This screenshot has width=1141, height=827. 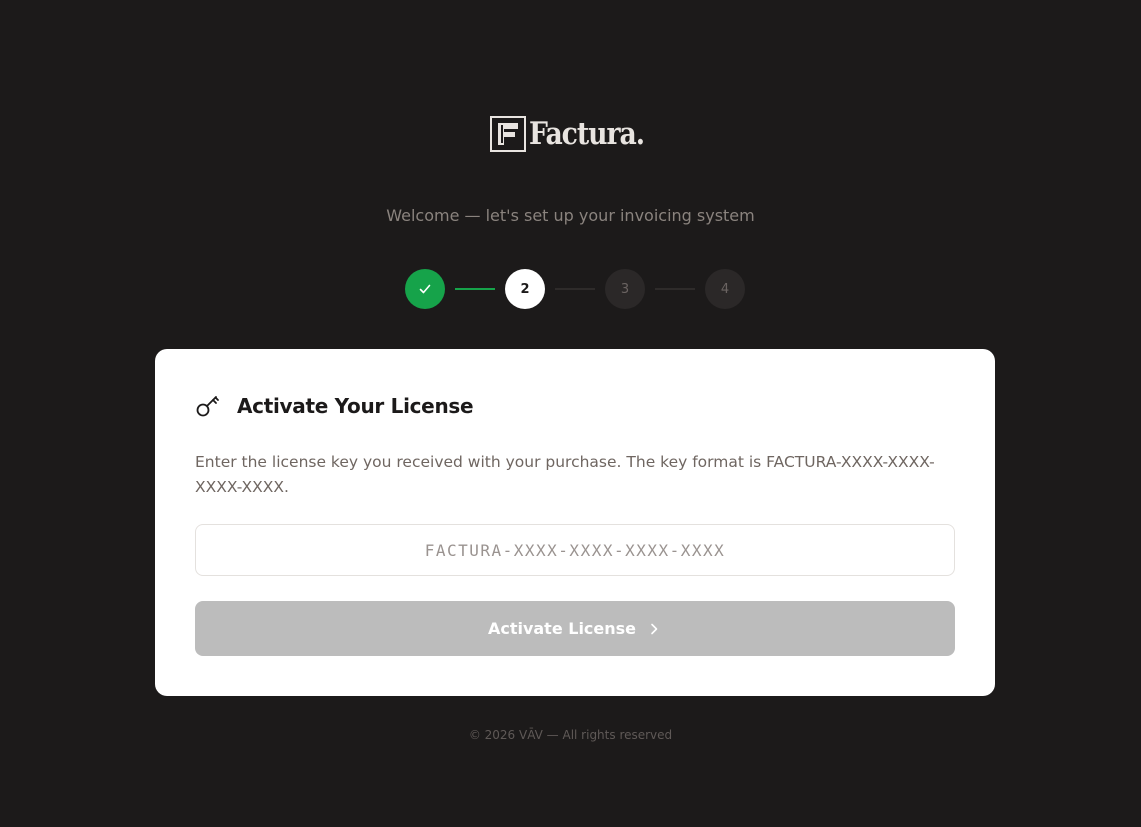 What do you see at coordinates (562, 628) in the screenshot?
I see `activate-license-label: Activate License` at bounding box center [562, 628].